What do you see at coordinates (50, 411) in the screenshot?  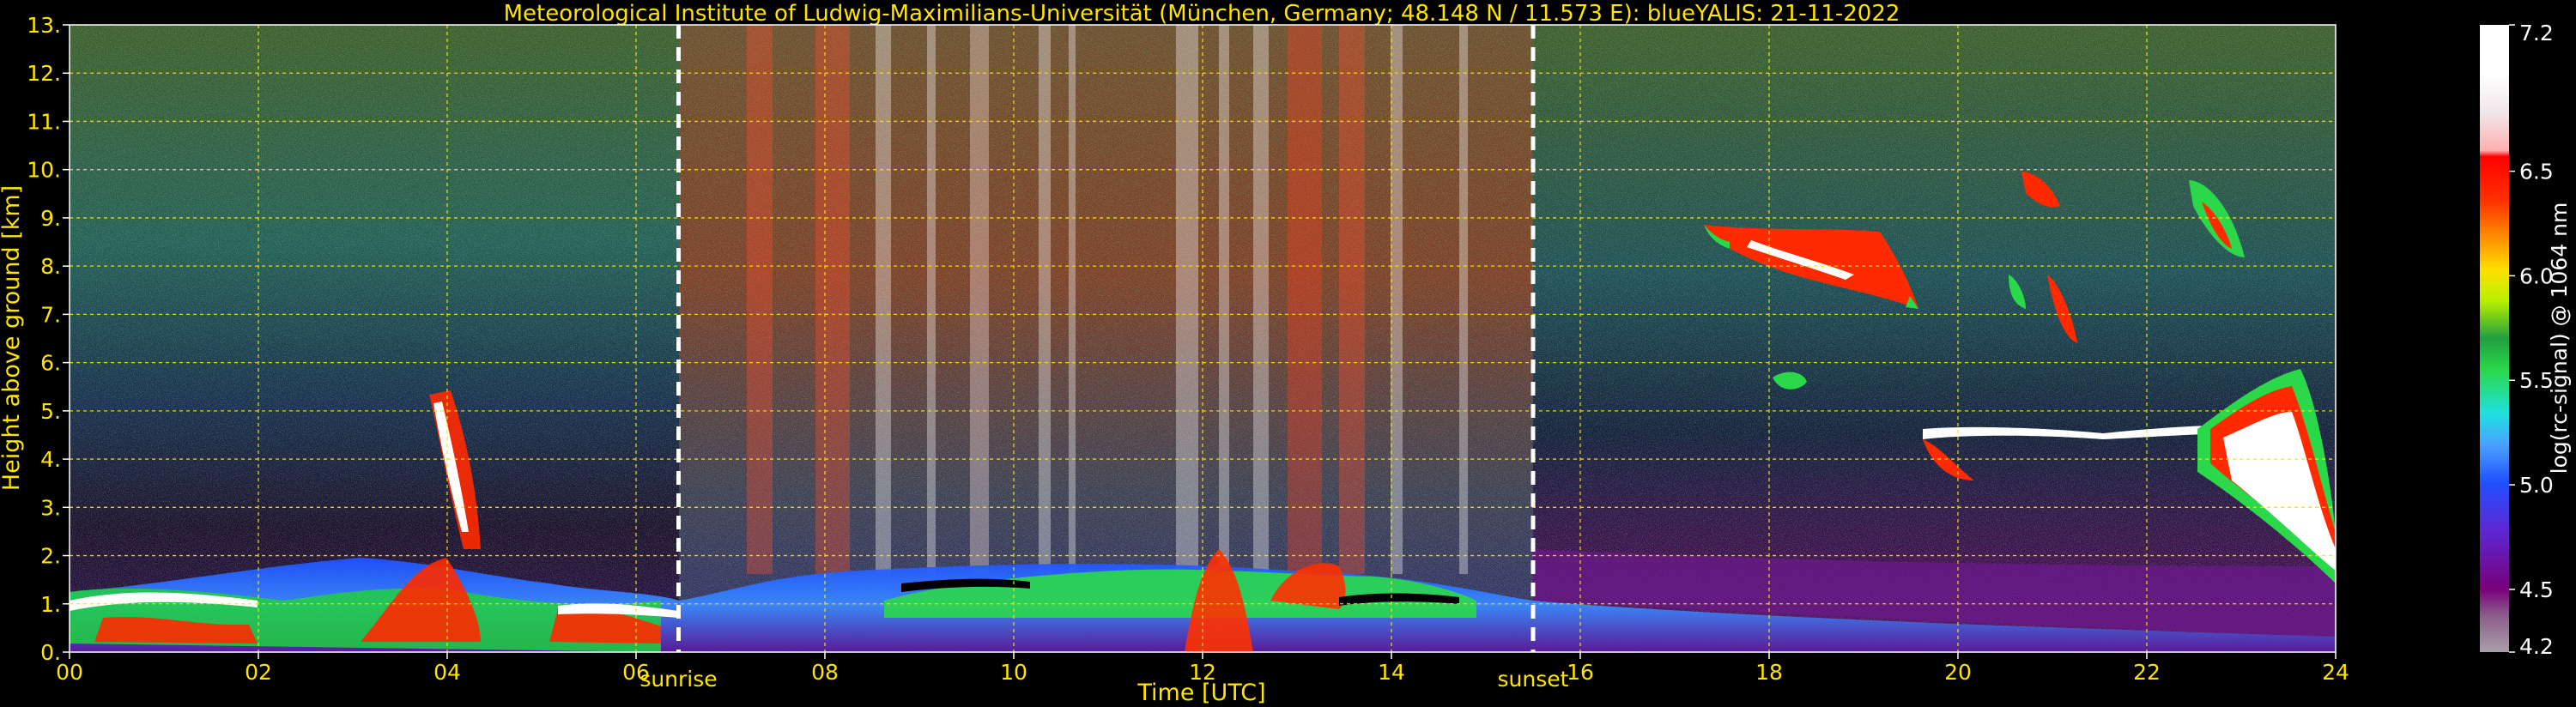 I see `y-tick-label: 5.` at bounding box center [50, 411].